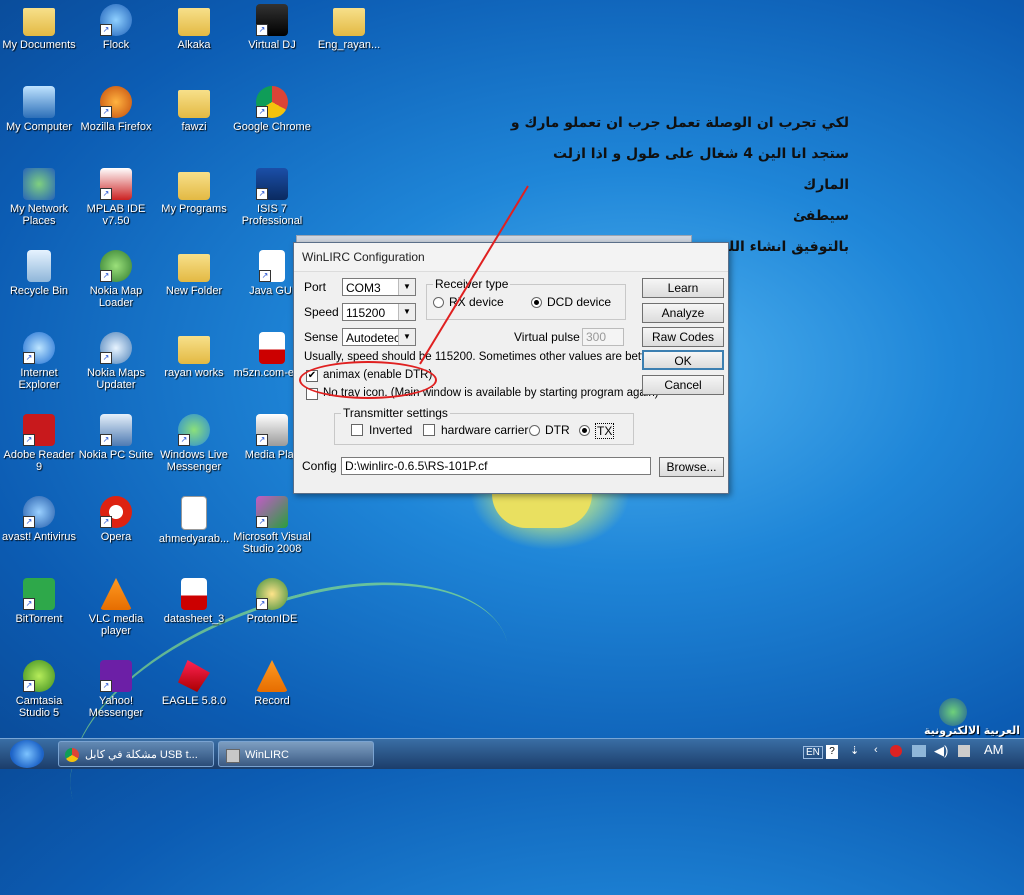 Image resolution: width=1024 pixels, height=895 pixels. Describe the element at coordinates (321, 337) in the screenshot. I see `sense-label: Sense` at that location.